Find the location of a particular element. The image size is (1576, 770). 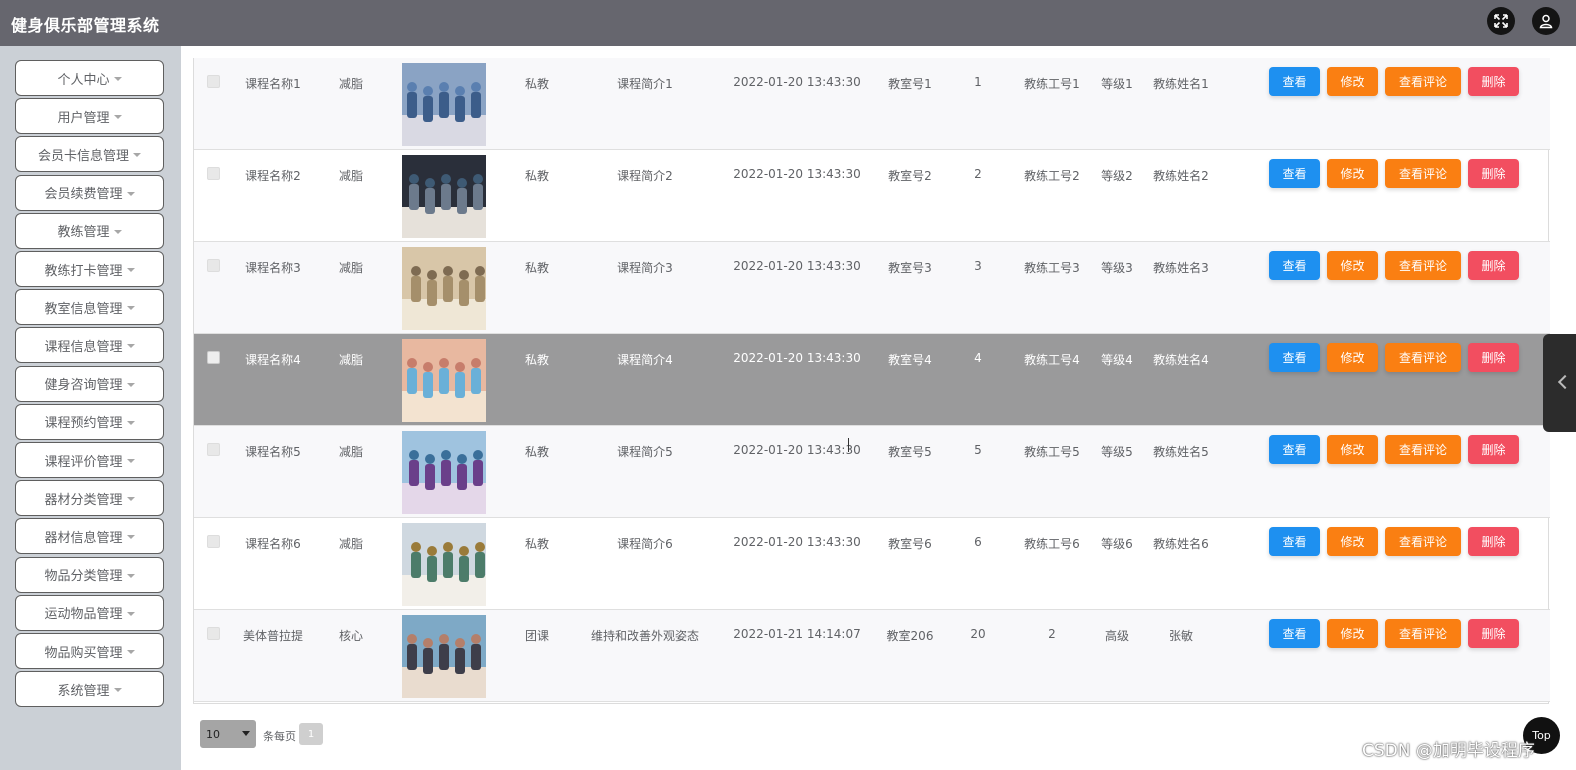

course-time: 2022-01-20 13:43:30 is located at coordinates (797, 82).